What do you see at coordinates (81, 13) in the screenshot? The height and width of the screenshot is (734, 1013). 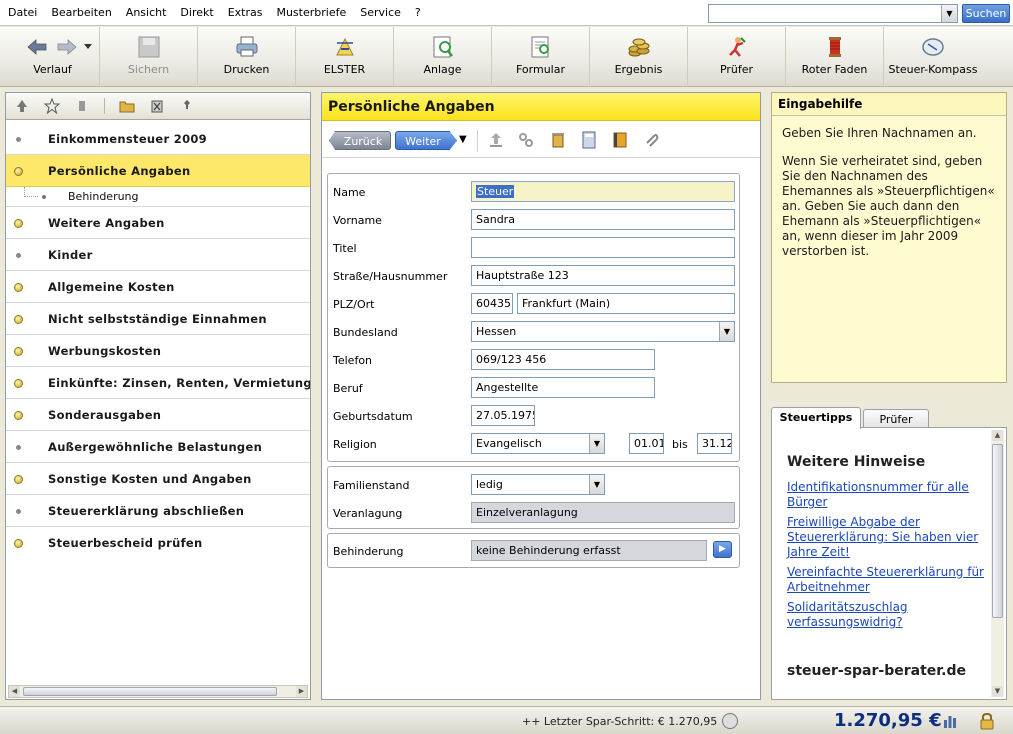 I see `menu-bearbeiten: Bearbeiten` at bounding box center [81, 13].